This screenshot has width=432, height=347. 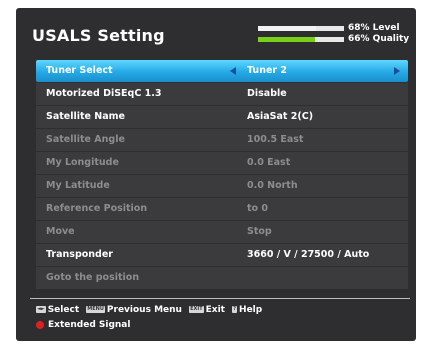 What do you see at coordinates (78, 185) in the screenshot?
I see `row-label: My Latitude` at bounding box center [78, 185].